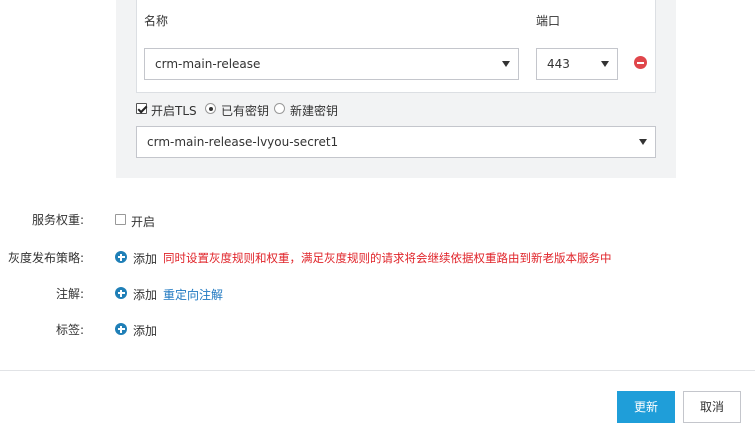 The height and width of the screenshot is (430, 755). What do you see at coordinates (548, 21) in the screenshot?
I see `port-column-header: 端口` at bounding box center [548, 21].